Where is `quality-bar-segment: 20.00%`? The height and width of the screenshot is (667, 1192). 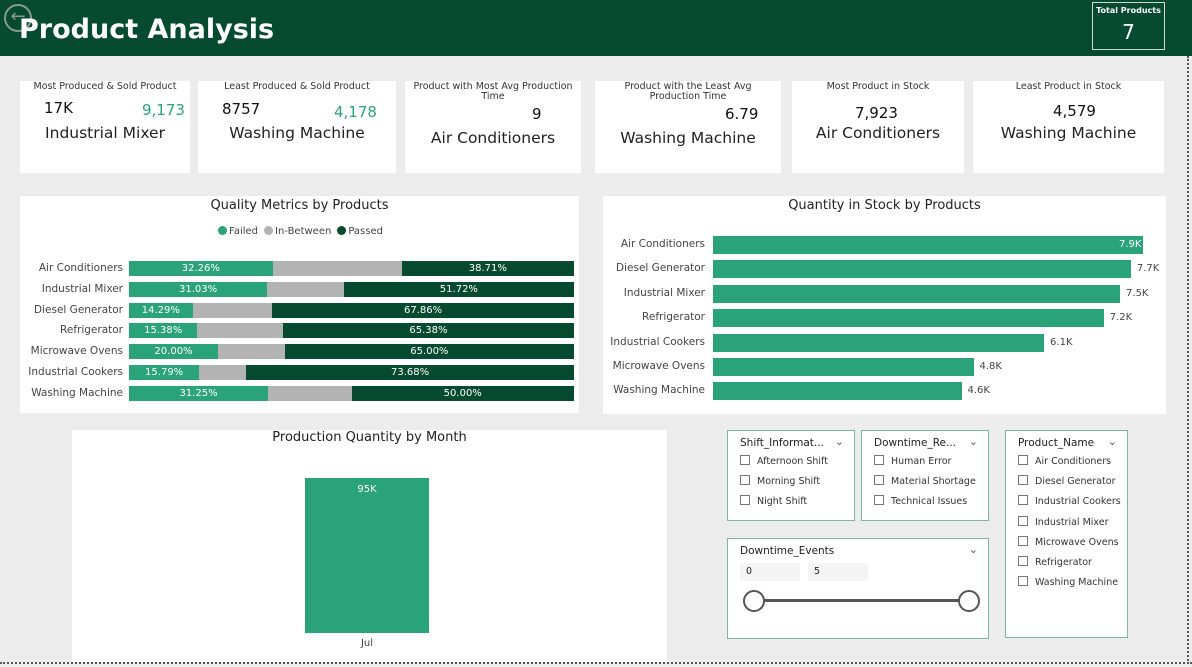
quality-bar-segment: 20.00% is located at coordinates (173, 352).